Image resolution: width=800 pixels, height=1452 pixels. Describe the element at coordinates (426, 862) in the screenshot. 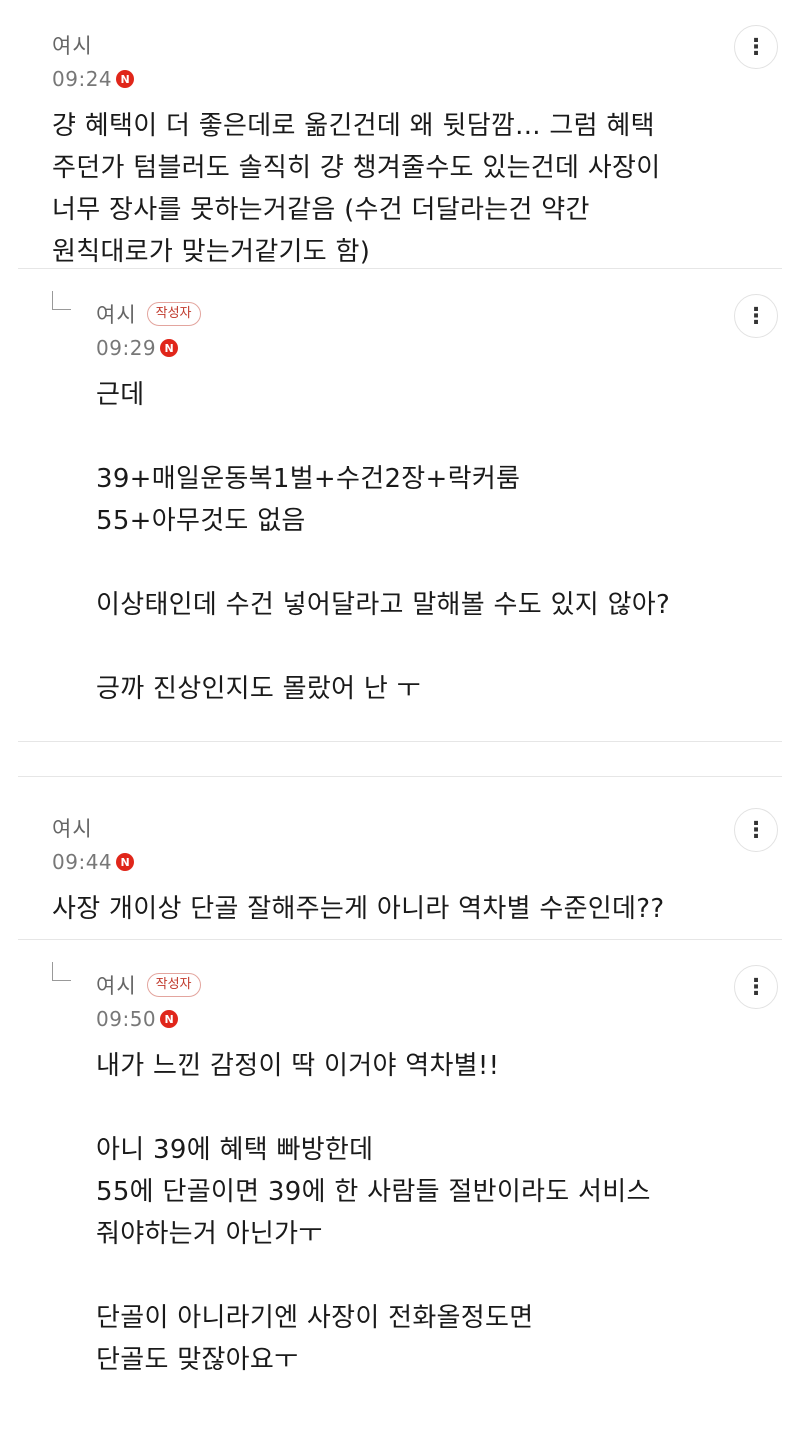

I see `comment-meta: 09:44 N` at that location.